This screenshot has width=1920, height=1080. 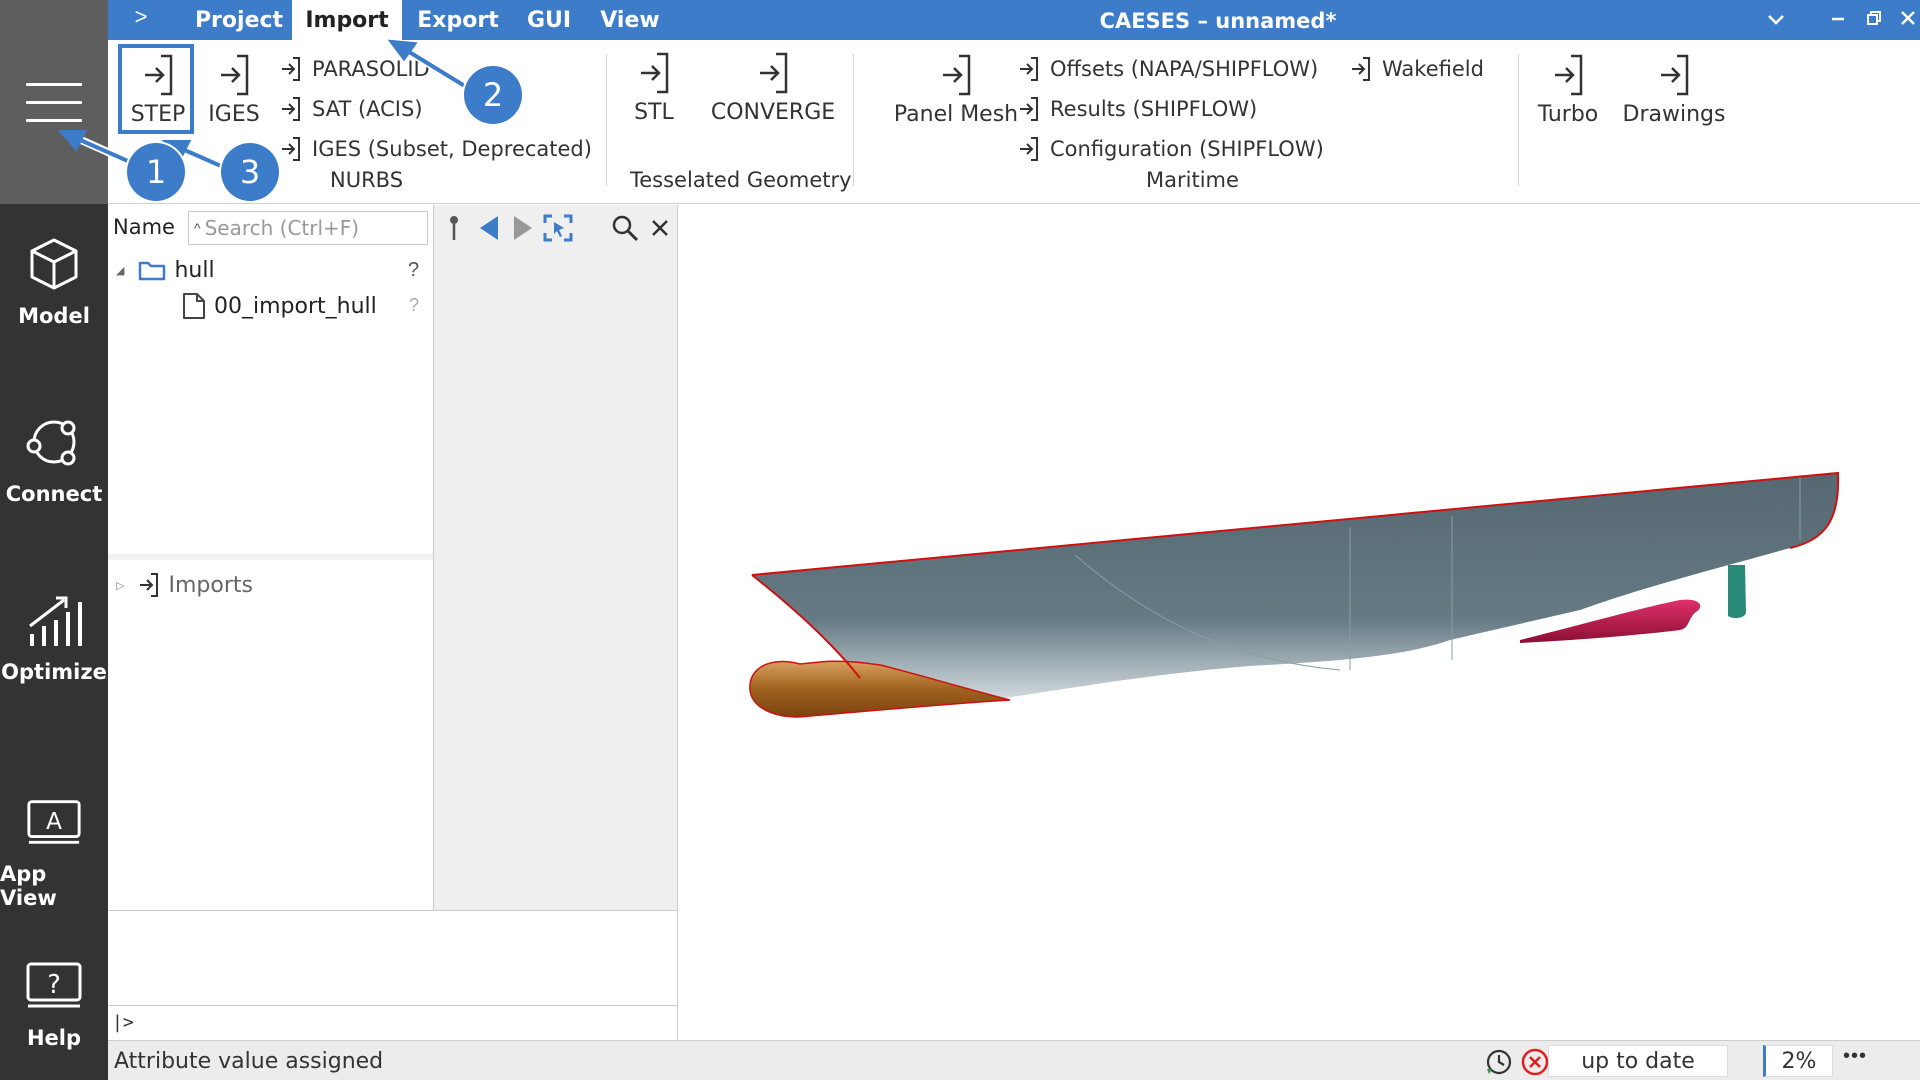 I want to click on import-panel-mesh-button: Panel Mesh, so click(x=956, y=89).